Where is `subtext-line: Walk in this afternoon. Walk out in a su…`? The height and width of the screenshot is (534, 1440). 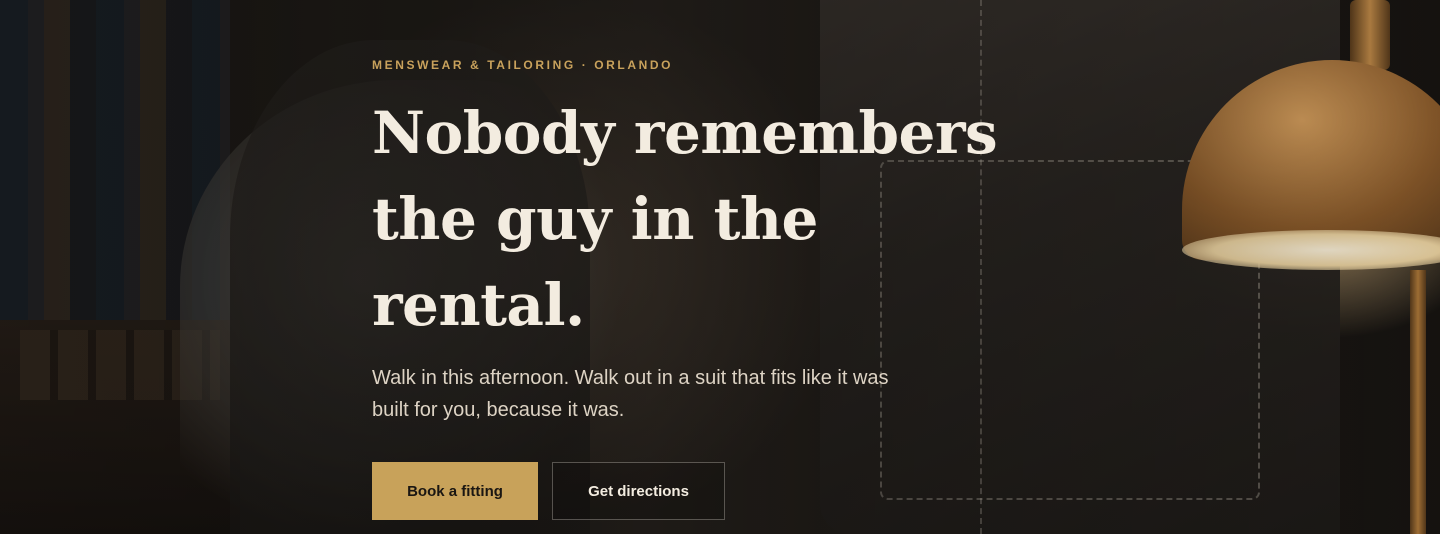 subtext-line: Walk in this afternoon. Walk out in a su… is located at coordinates (630, 378).